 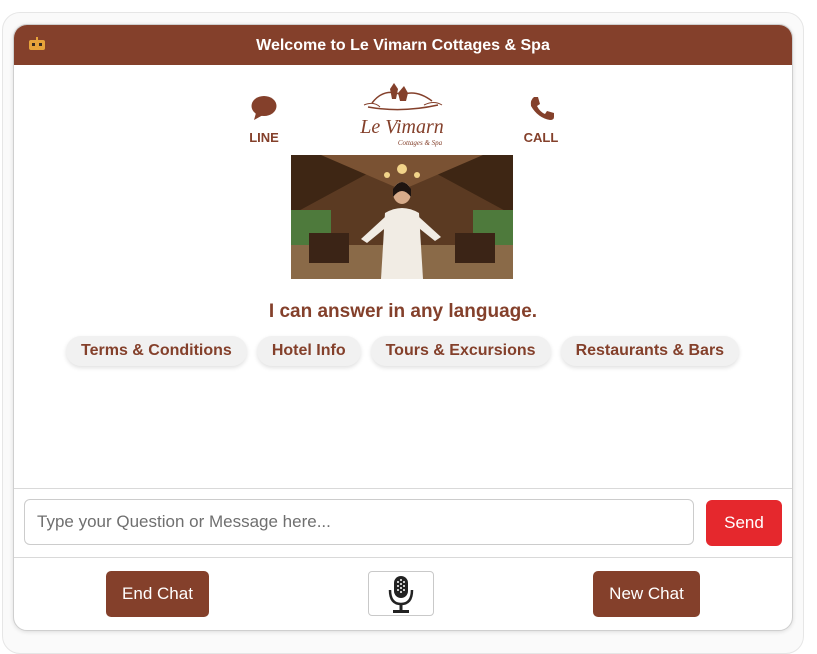 I want to click on chat-header: Welcome to Le Vimarn Cottages & Spa, so click(x=403, y=45).